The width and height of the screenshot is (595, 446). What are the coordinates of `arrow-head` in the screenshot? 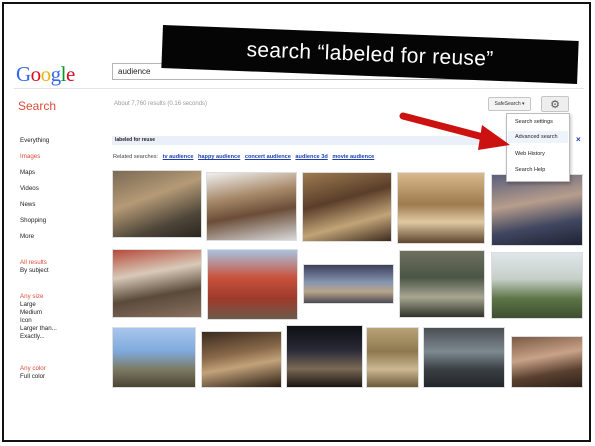 It's located at (494, 137).